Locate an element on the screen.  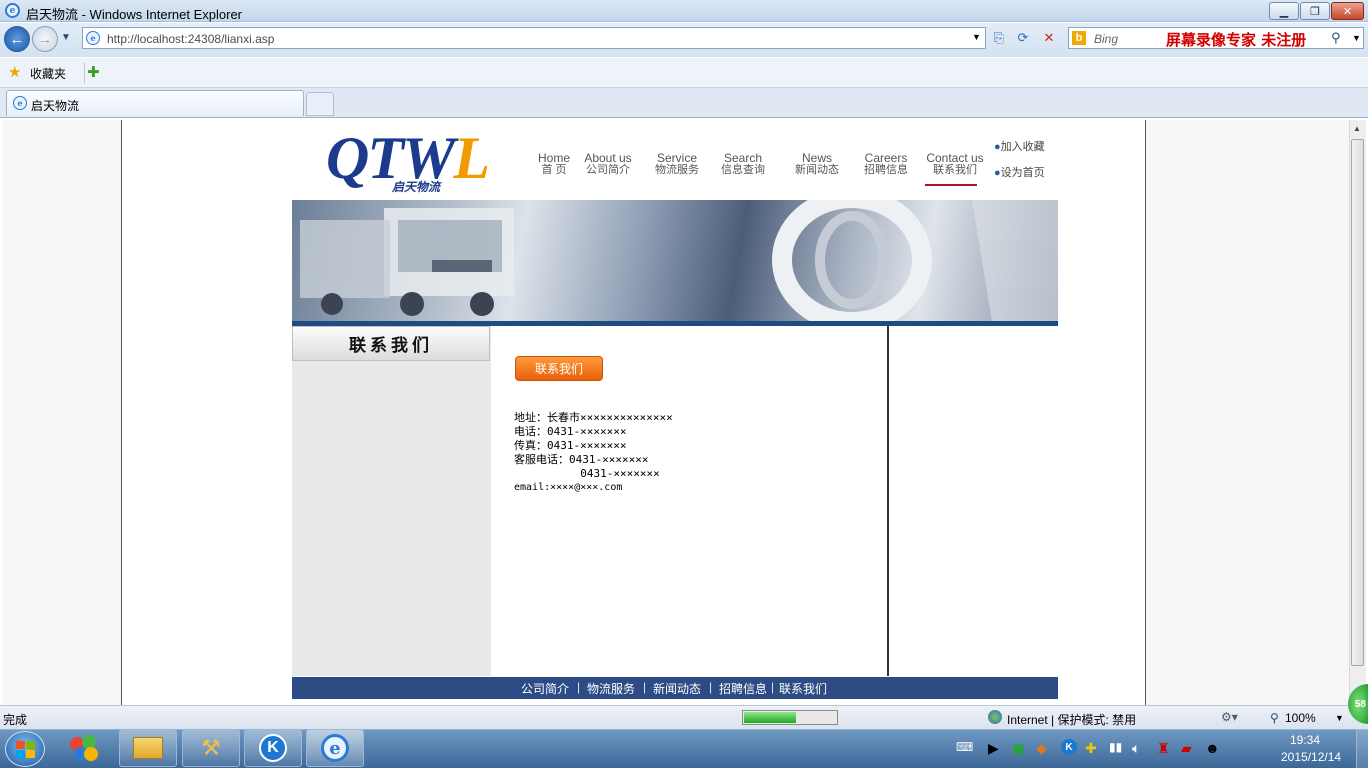
nav-service-zh: 物流服务 is located at coordinates (677, 170).